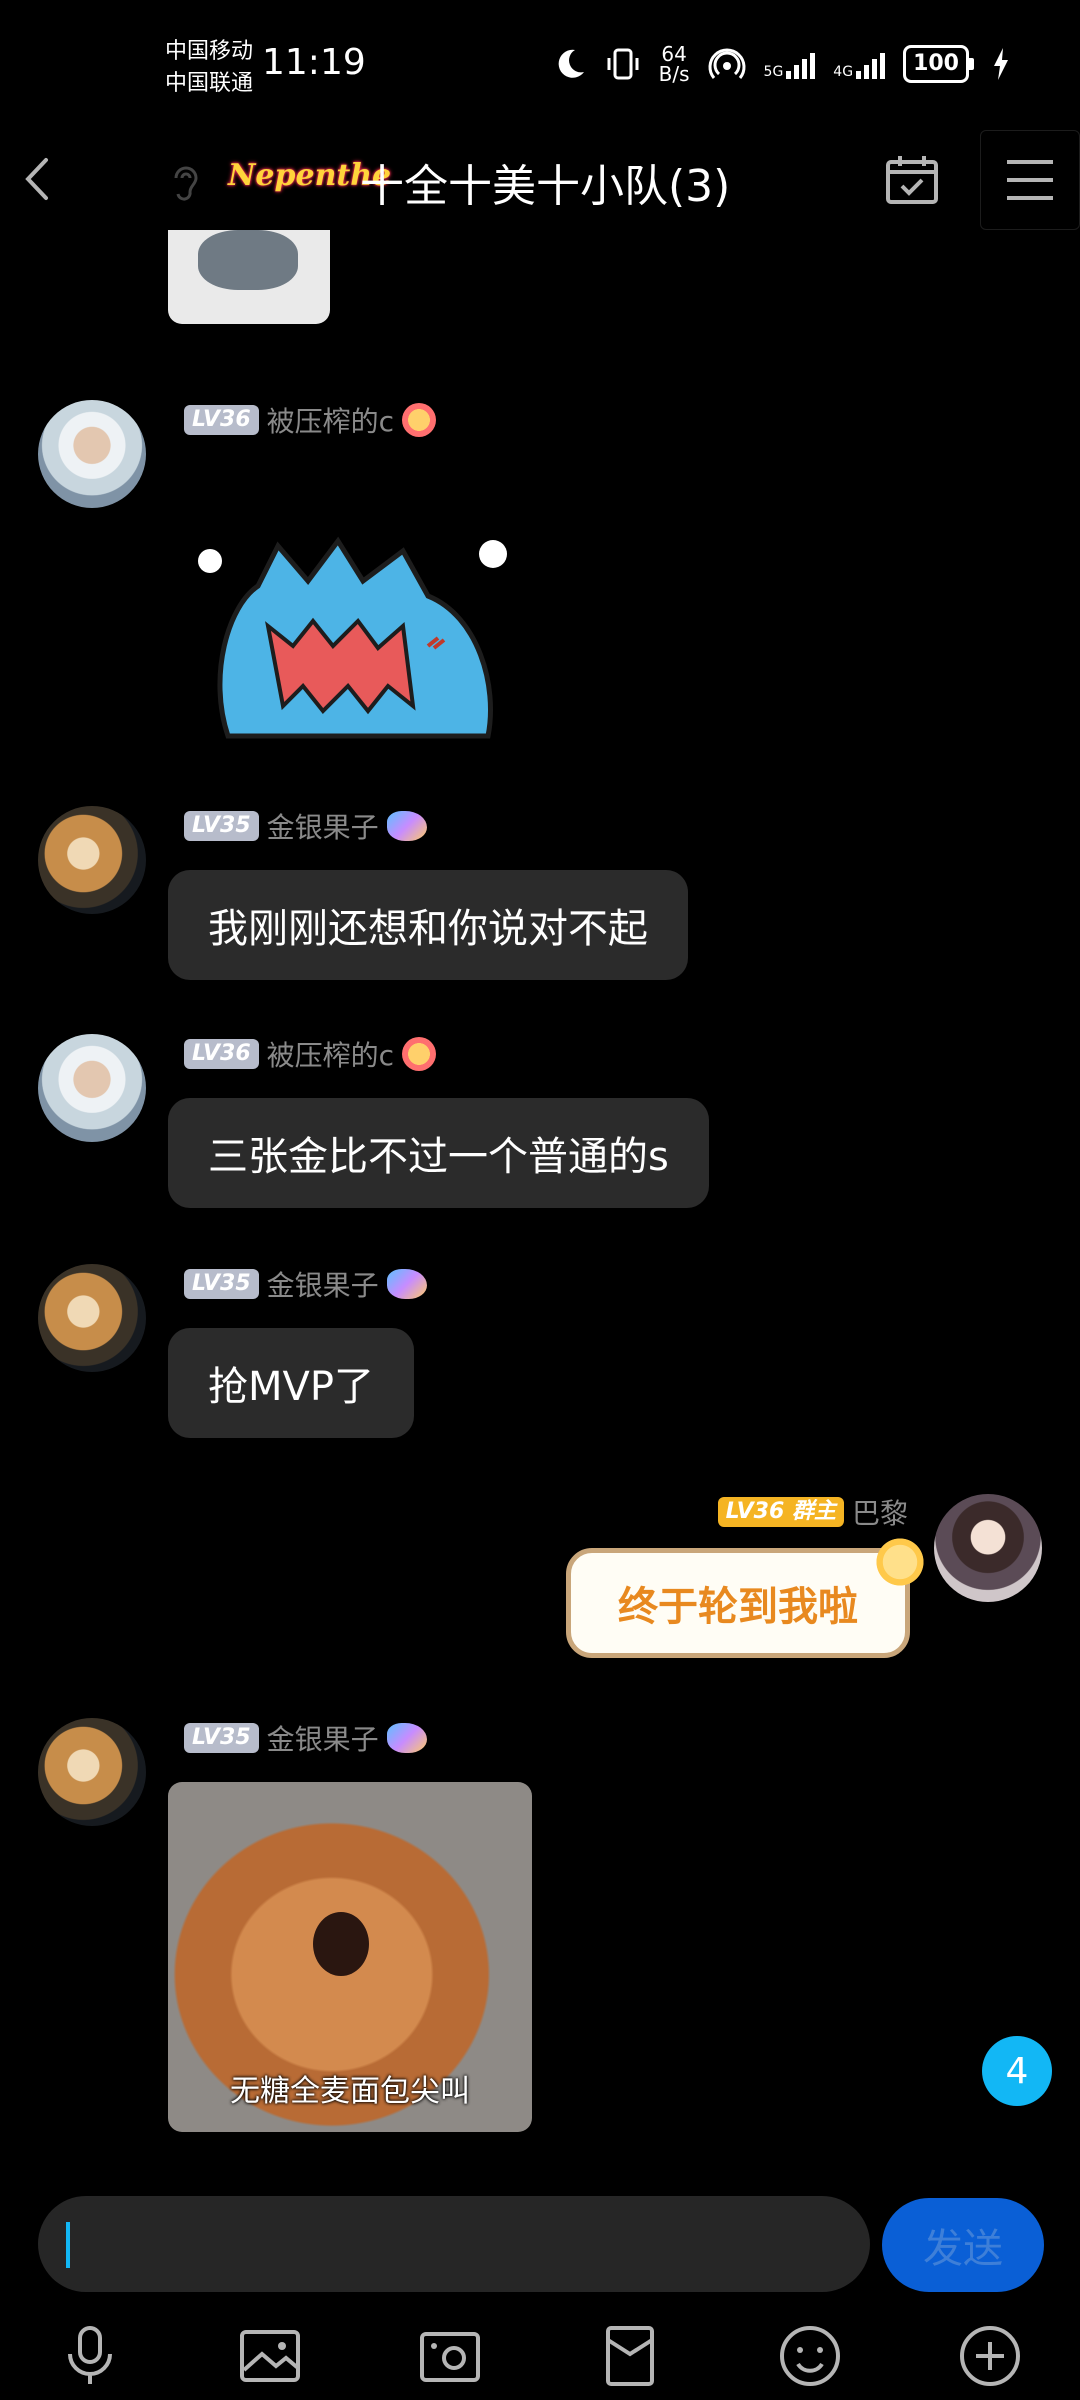 The height and width of the screenshot is (2400, 1080). I want to click on level-badge: LV36 群主, so click(780, 1512).